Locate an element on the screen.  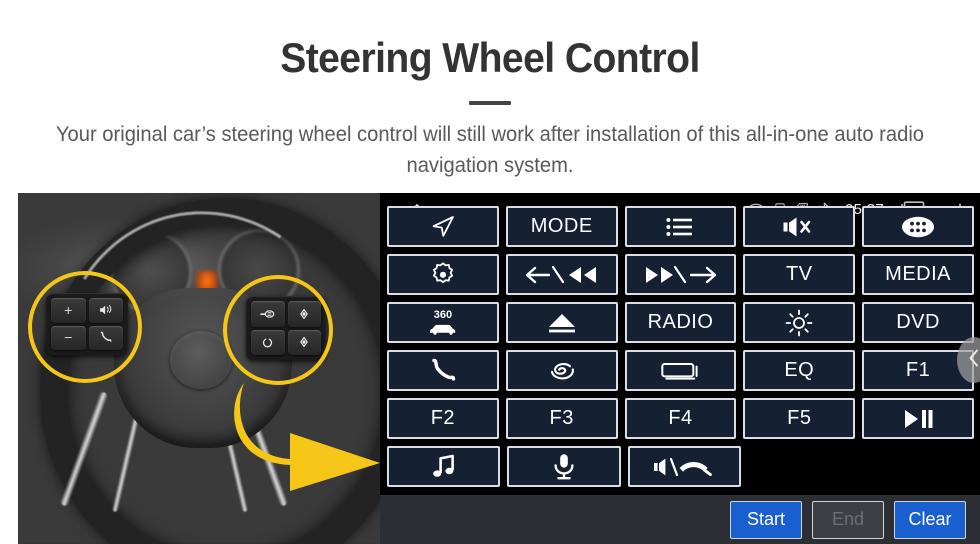
car-360-icon: 360 is located at coordinates (443, 322).